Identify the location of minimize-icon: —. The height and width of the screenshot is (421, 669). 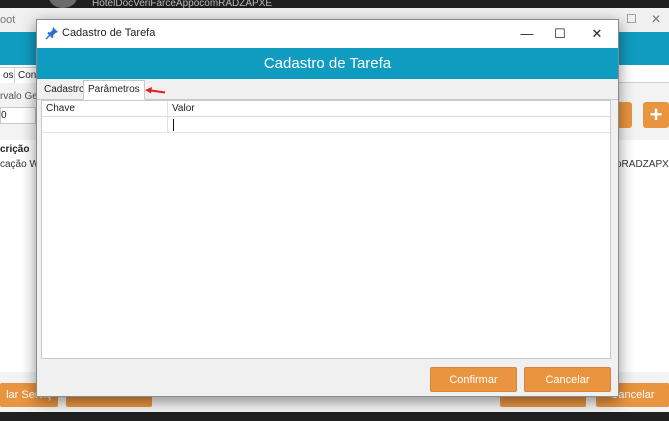
(527, 34).